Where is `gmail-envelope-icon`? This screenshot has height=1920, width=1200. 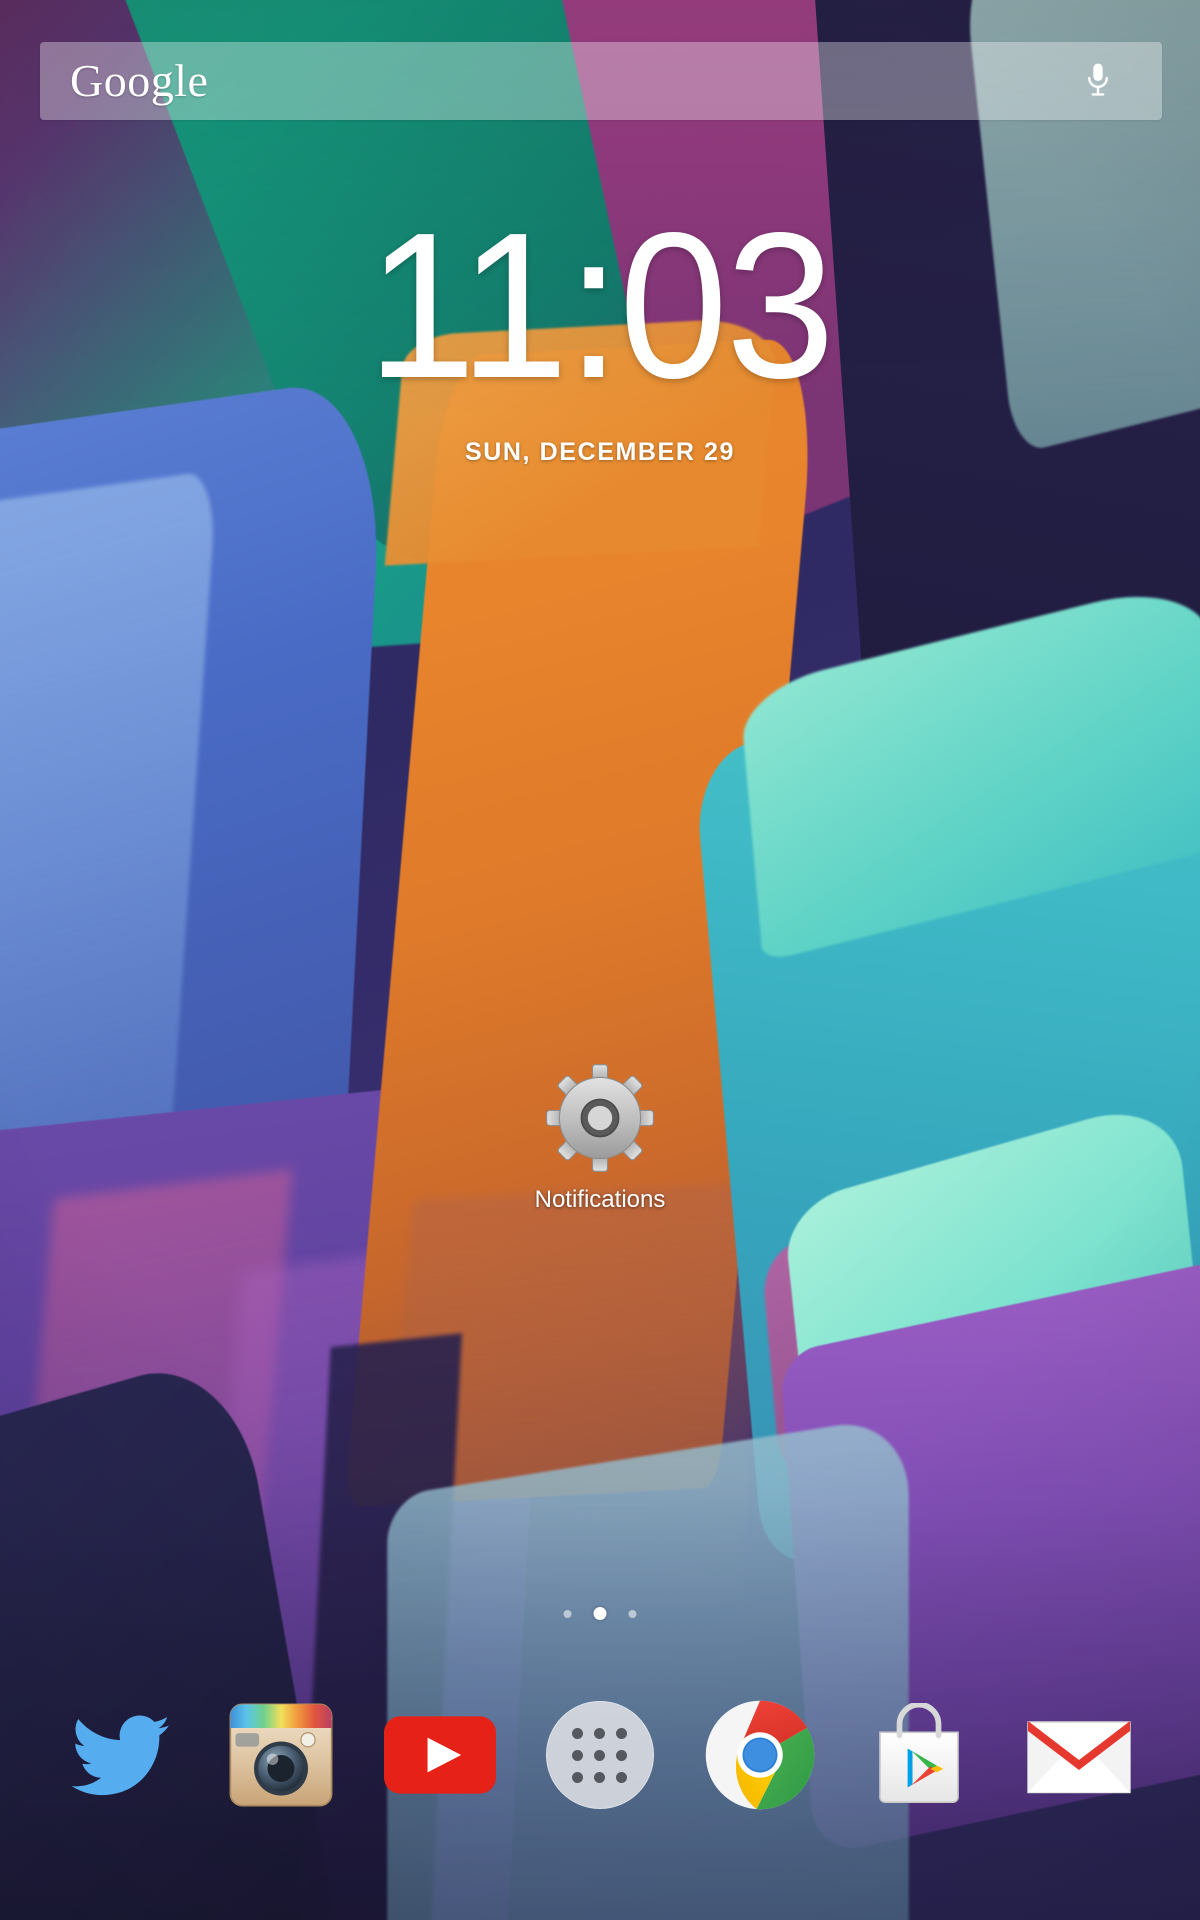 gmail-envelope-icon is located at coordinates (1079, 1757).